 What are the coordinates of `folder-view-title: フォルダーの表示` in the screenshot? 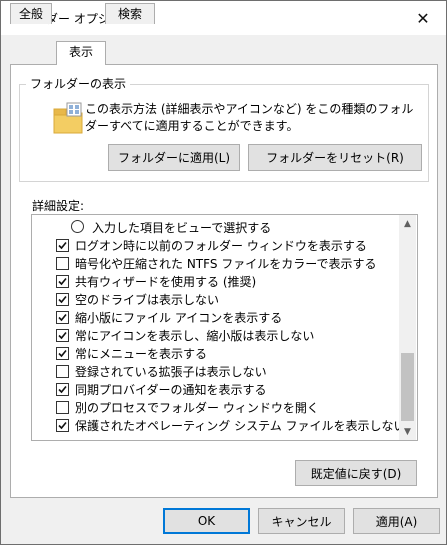 It's located at (78, 83).